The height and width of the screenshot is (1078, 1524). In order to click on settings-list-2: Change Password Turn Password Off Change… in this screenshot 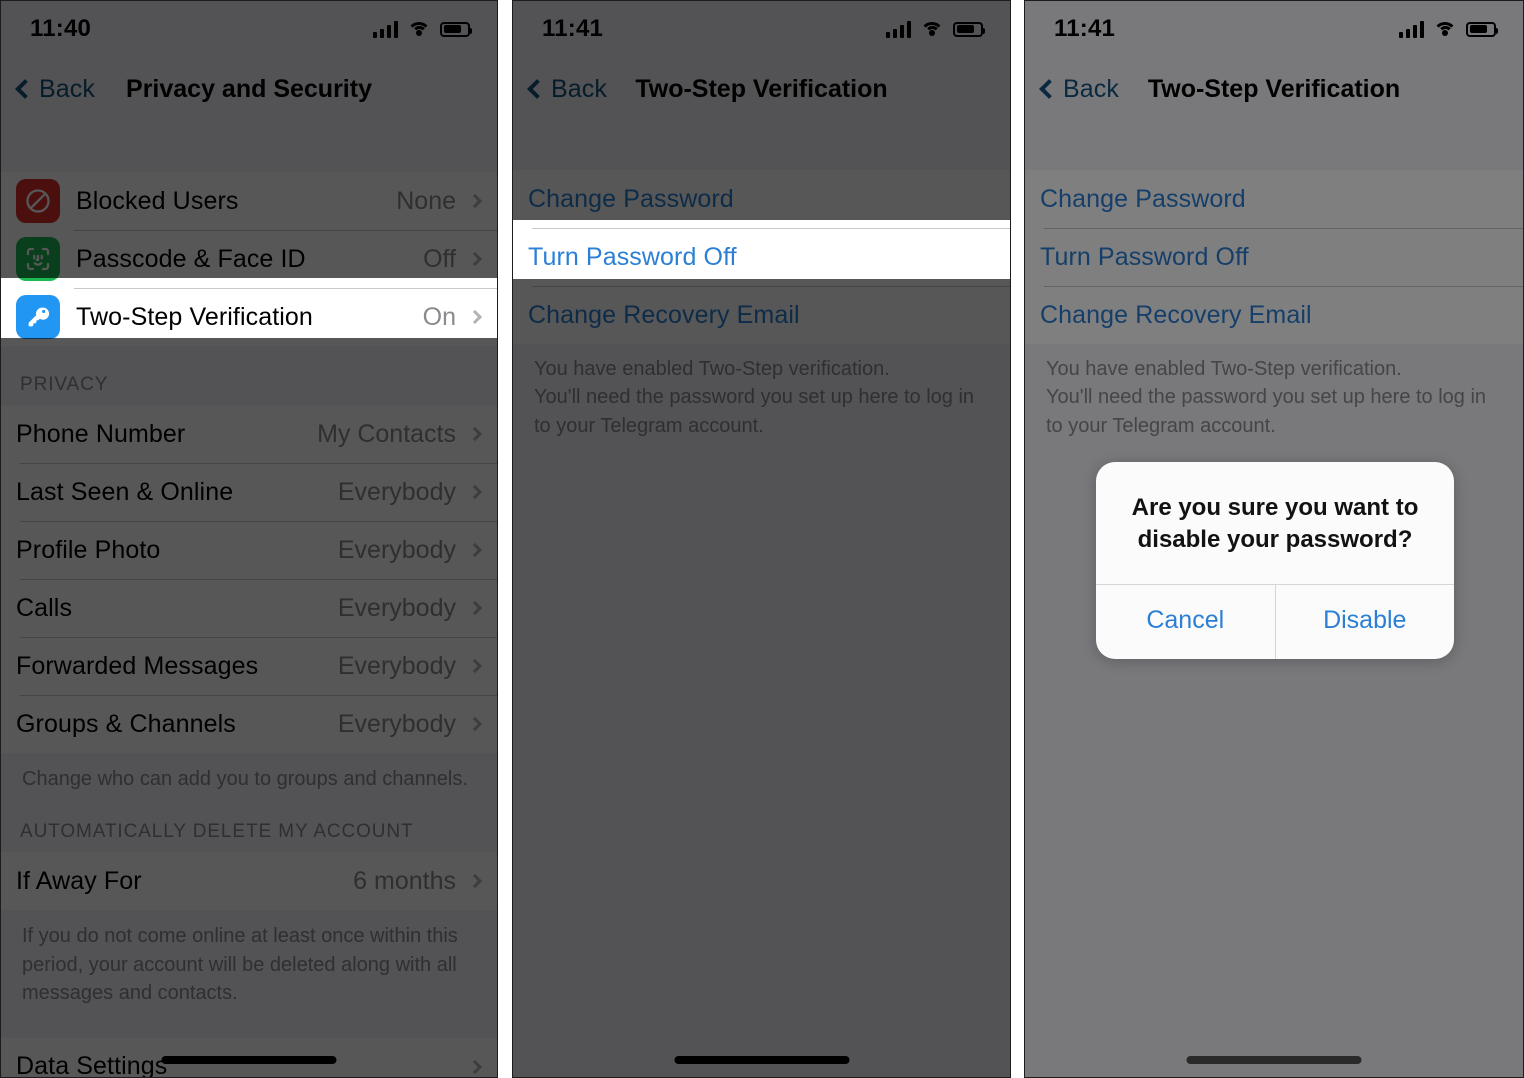, I will do `click(761, 280)`.